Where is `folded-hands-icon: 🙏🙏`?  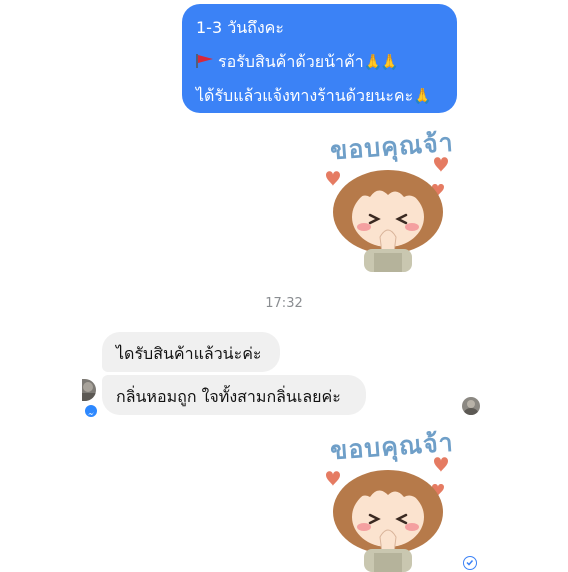
folded-hands-icon: 🙏🙏 is located at coordinates (381, 62).